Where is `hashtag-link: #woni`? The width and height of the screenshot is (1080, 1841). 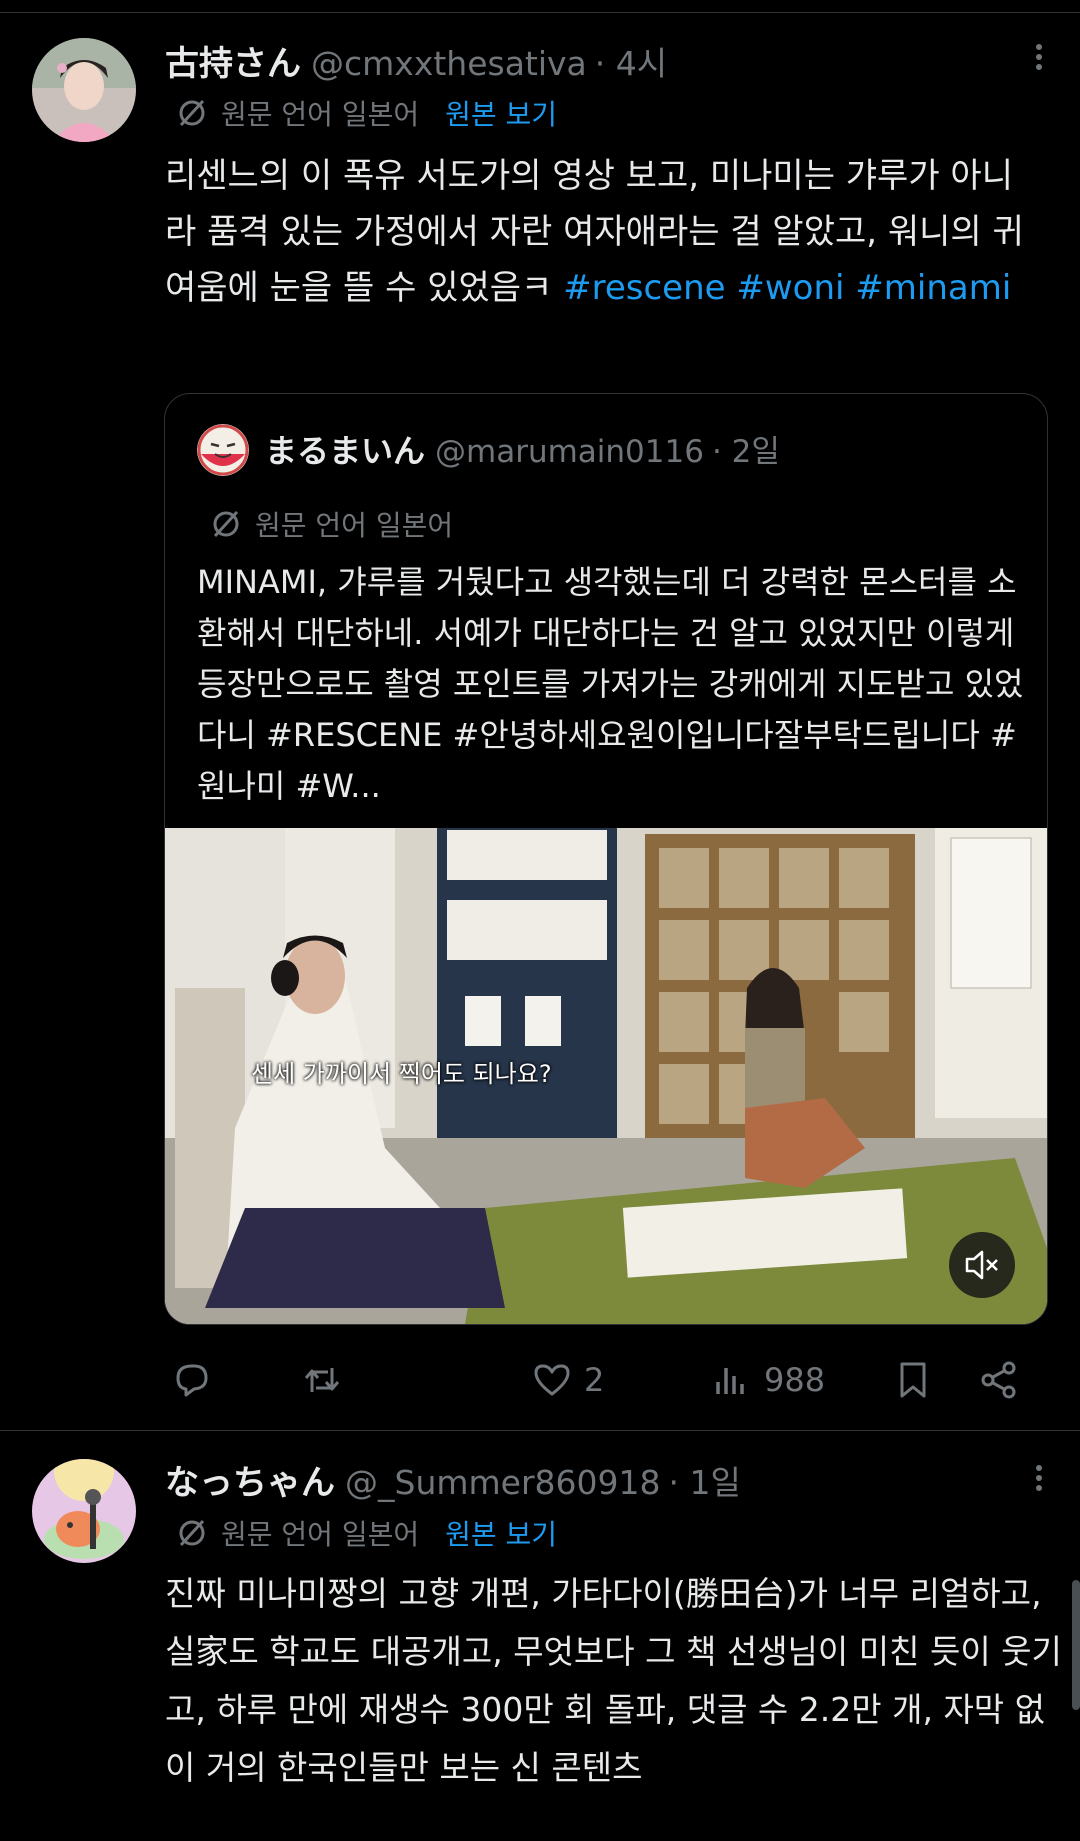
hashtag-link: #woni is located at coordinates (790, 288).